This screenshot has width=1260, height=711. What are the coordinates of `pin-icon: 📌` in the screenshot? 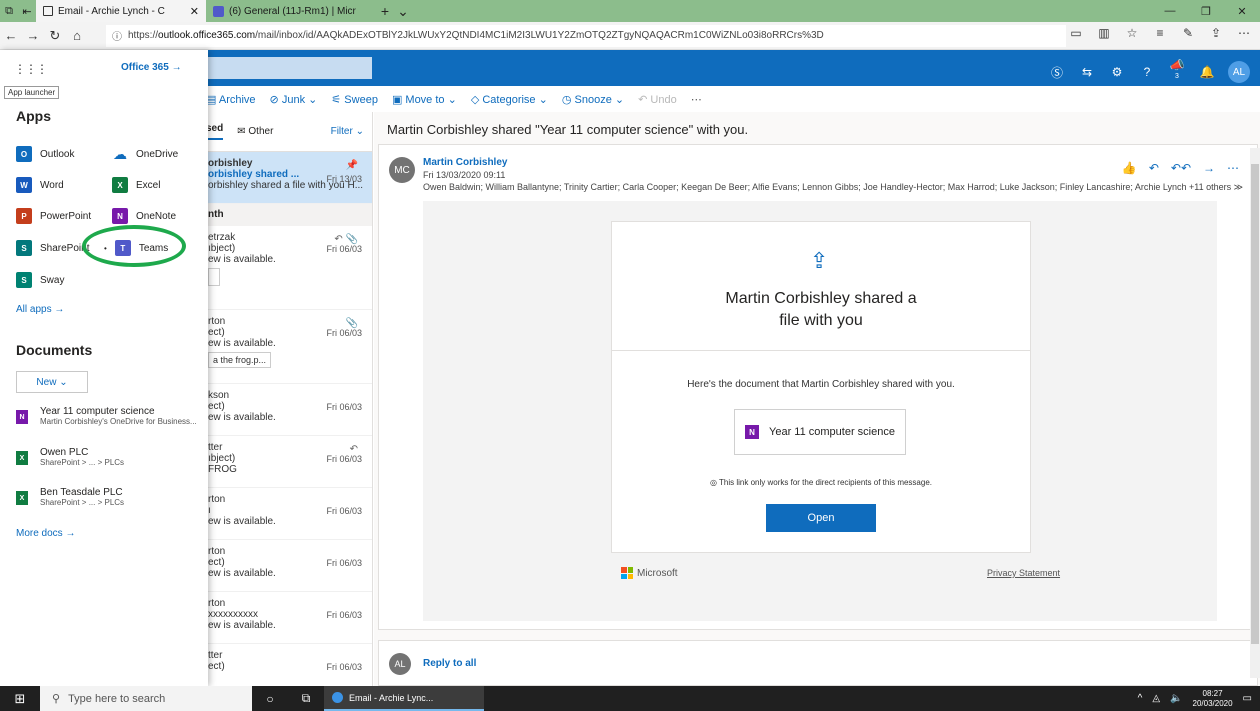 It's located at (352, 165).